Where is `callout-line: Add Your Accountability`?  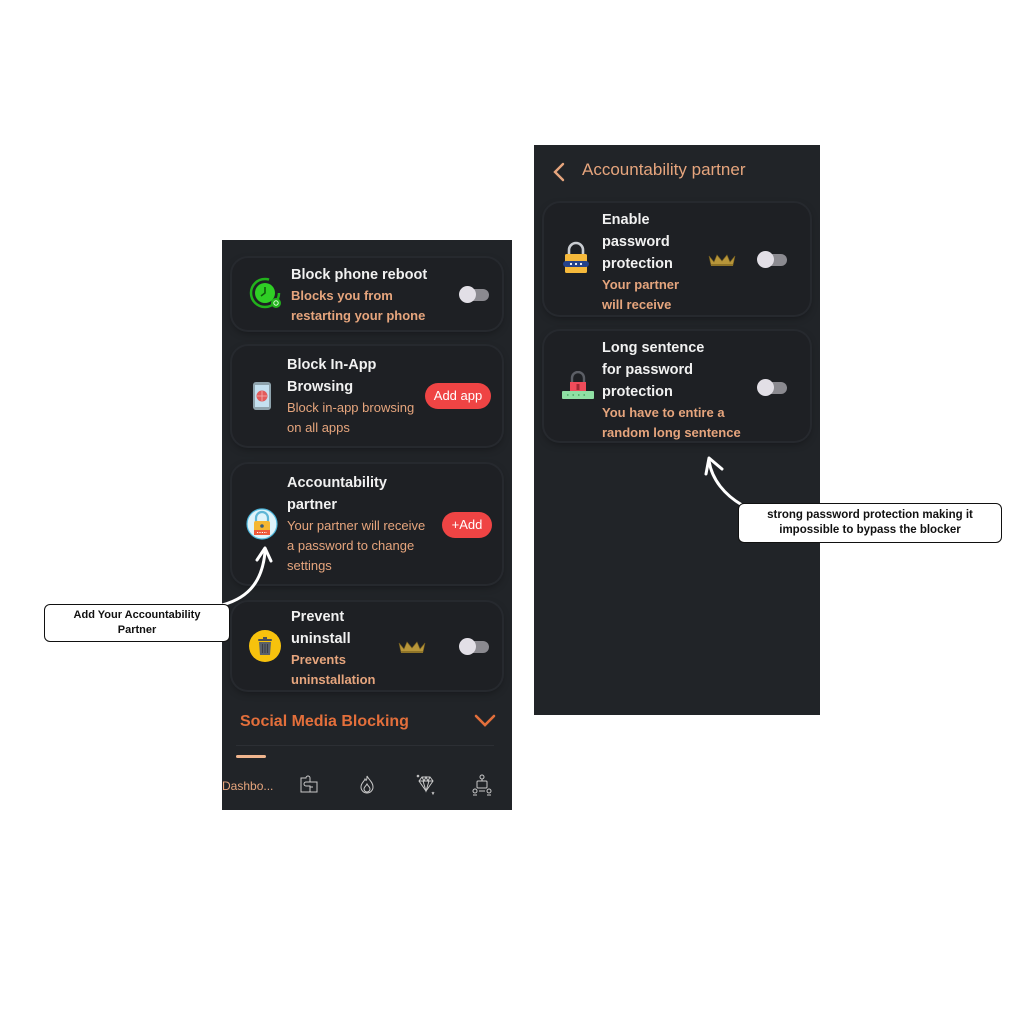 callout-line: Add Your Accountability is located at coordinates (137, 615).